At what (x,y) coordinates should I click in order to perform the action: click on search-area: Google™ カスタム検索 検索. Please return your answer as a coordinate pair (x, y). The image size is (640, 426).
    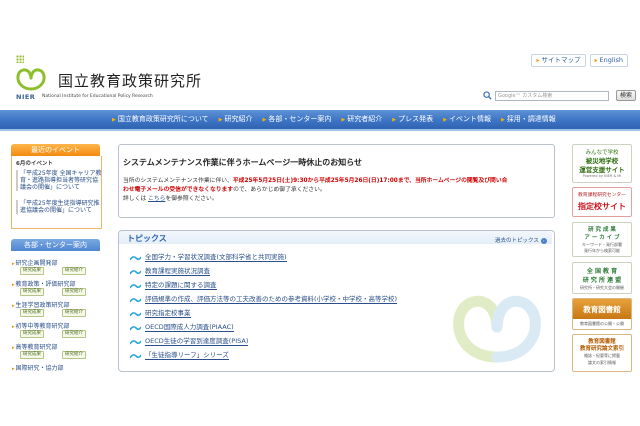
    Looking at the image, I should click on (560, 95).